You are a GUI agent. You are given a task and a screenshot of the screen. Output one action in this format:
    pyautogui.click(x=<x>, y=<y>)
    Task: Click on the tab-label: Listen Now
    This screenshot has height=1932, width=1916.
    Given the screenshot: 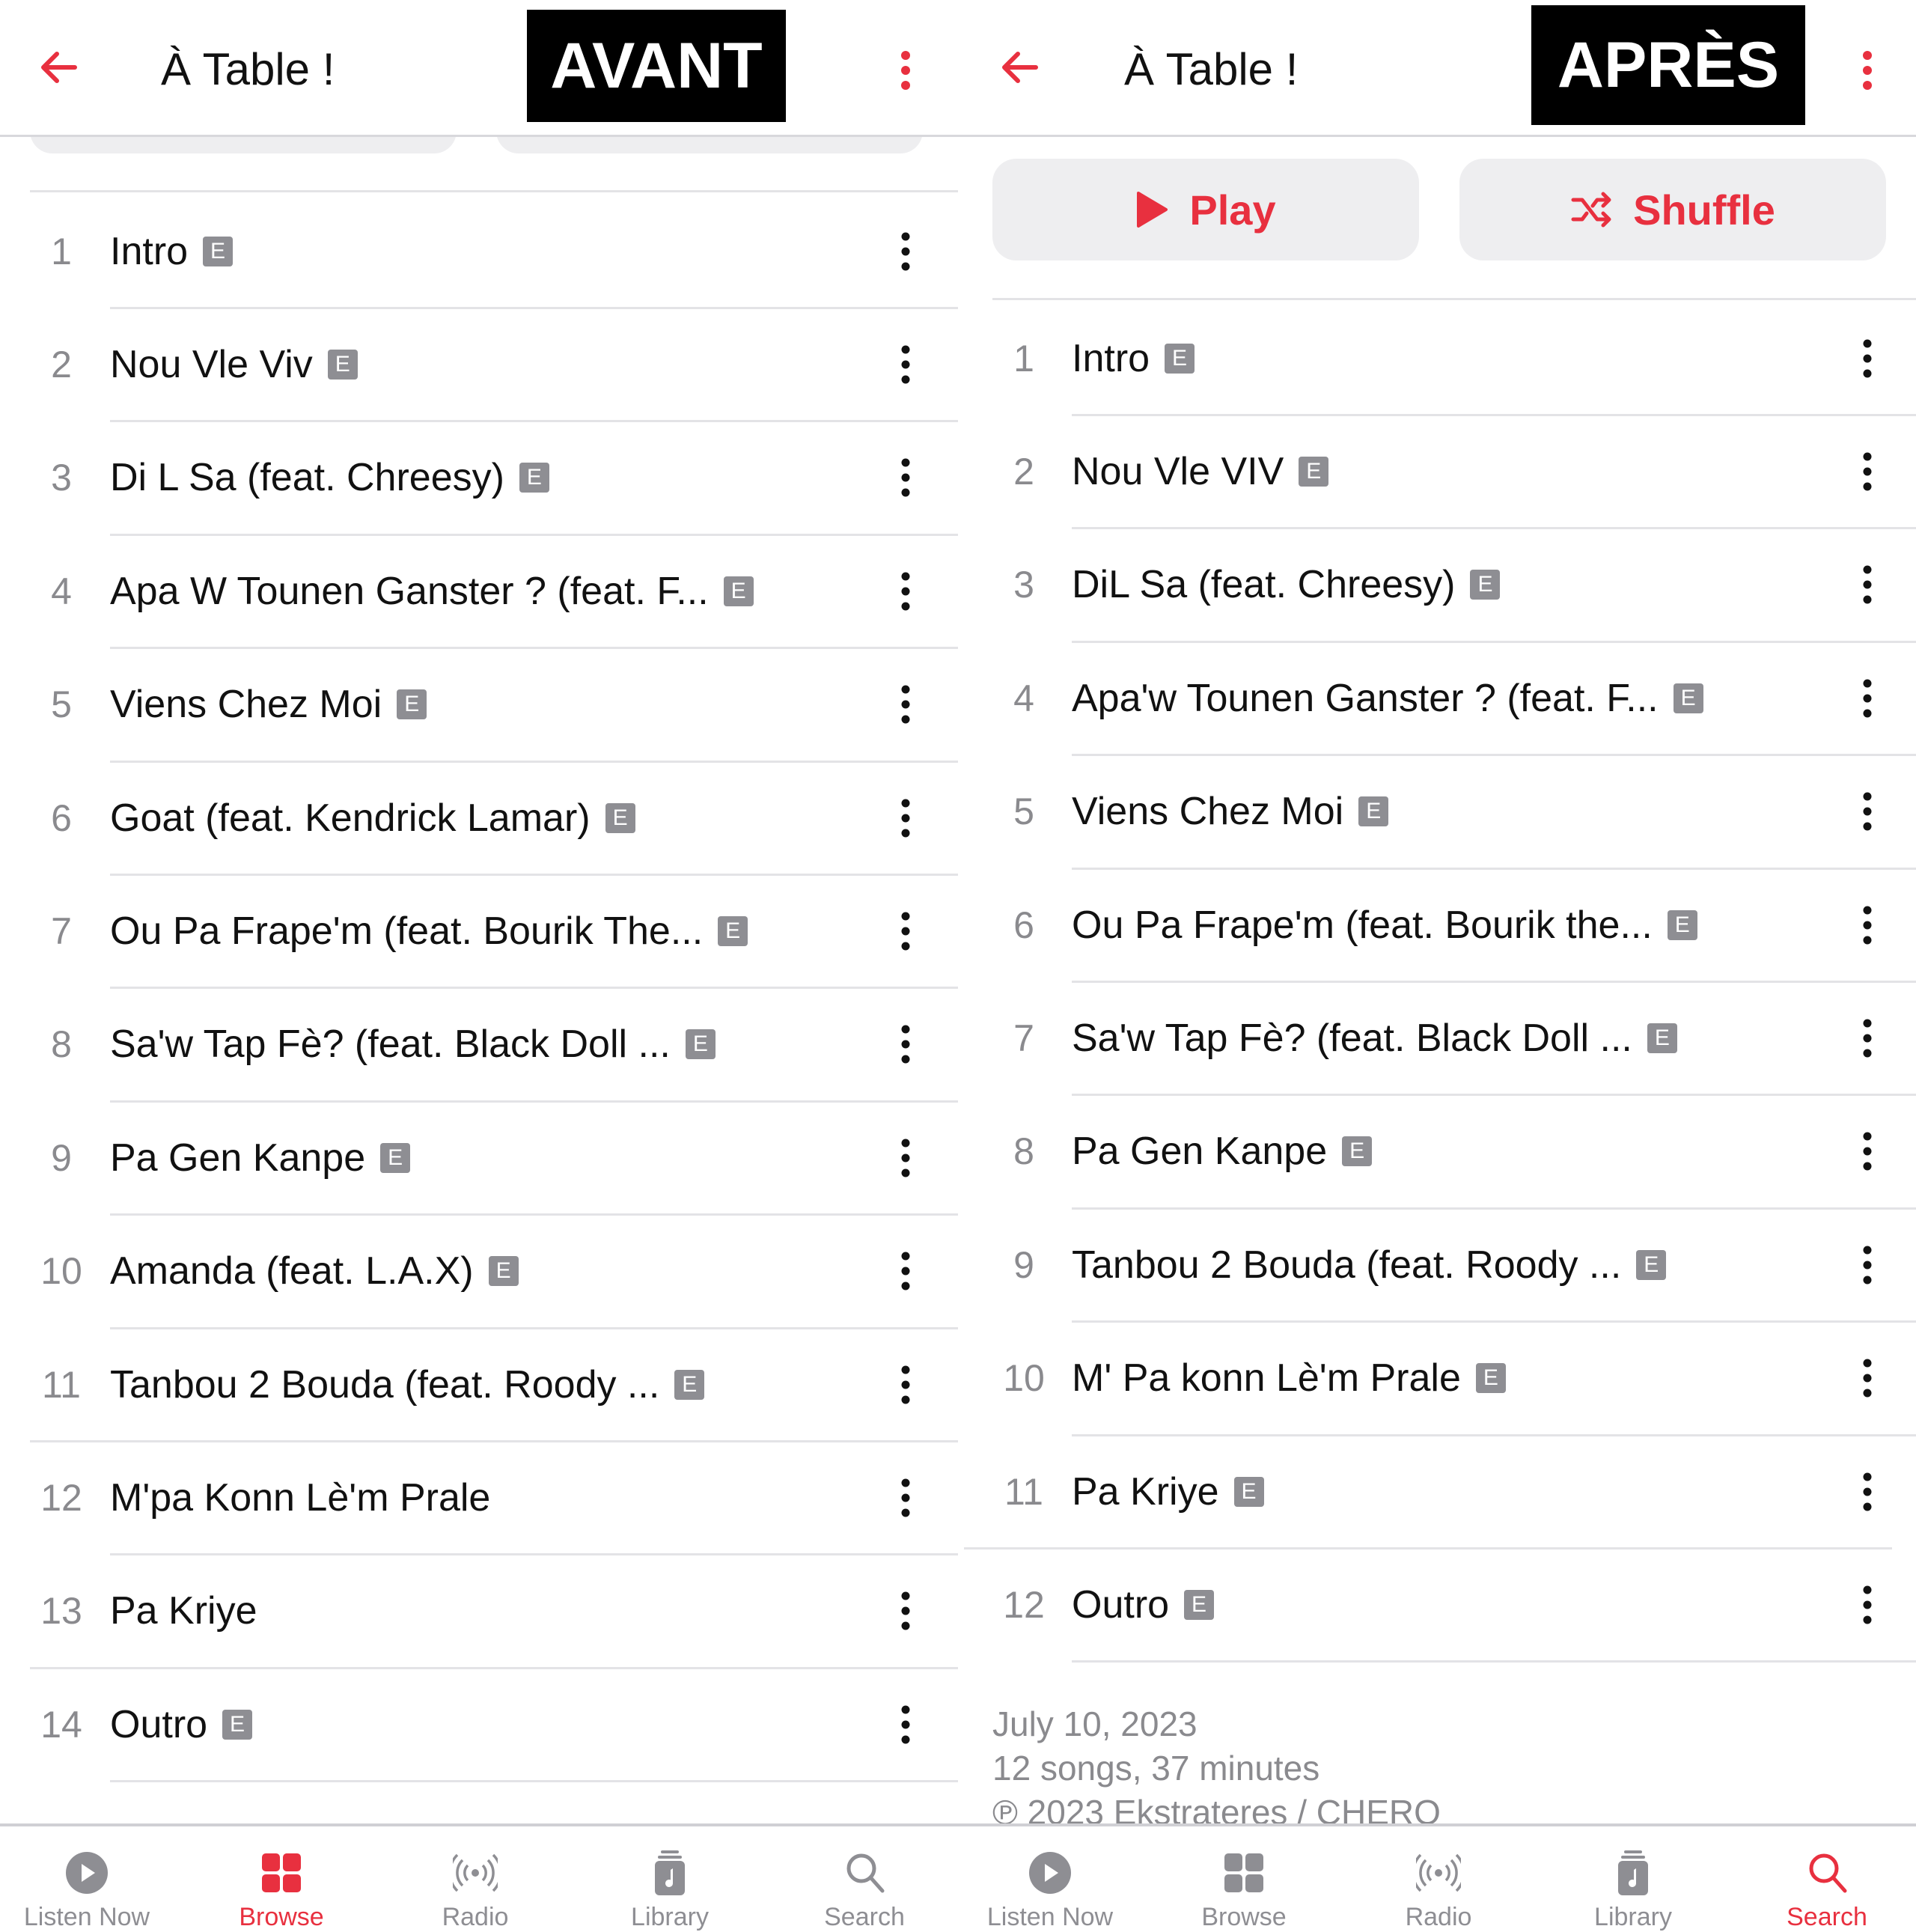 What is the action you would take?
    pyautogui.click(x=1050, y=1917)
    